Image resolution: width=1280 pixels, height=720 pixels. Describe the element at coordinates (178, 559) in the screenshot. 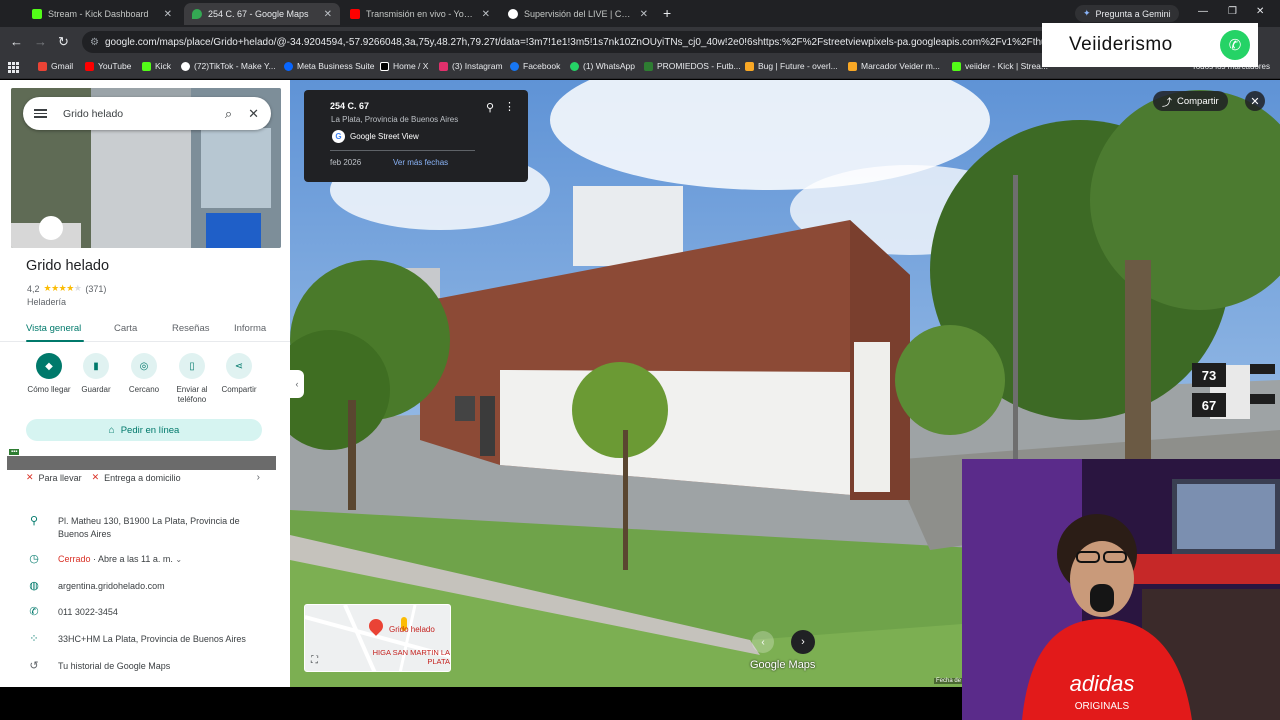

I see `chevron-down-icon: ⌄` at that location.